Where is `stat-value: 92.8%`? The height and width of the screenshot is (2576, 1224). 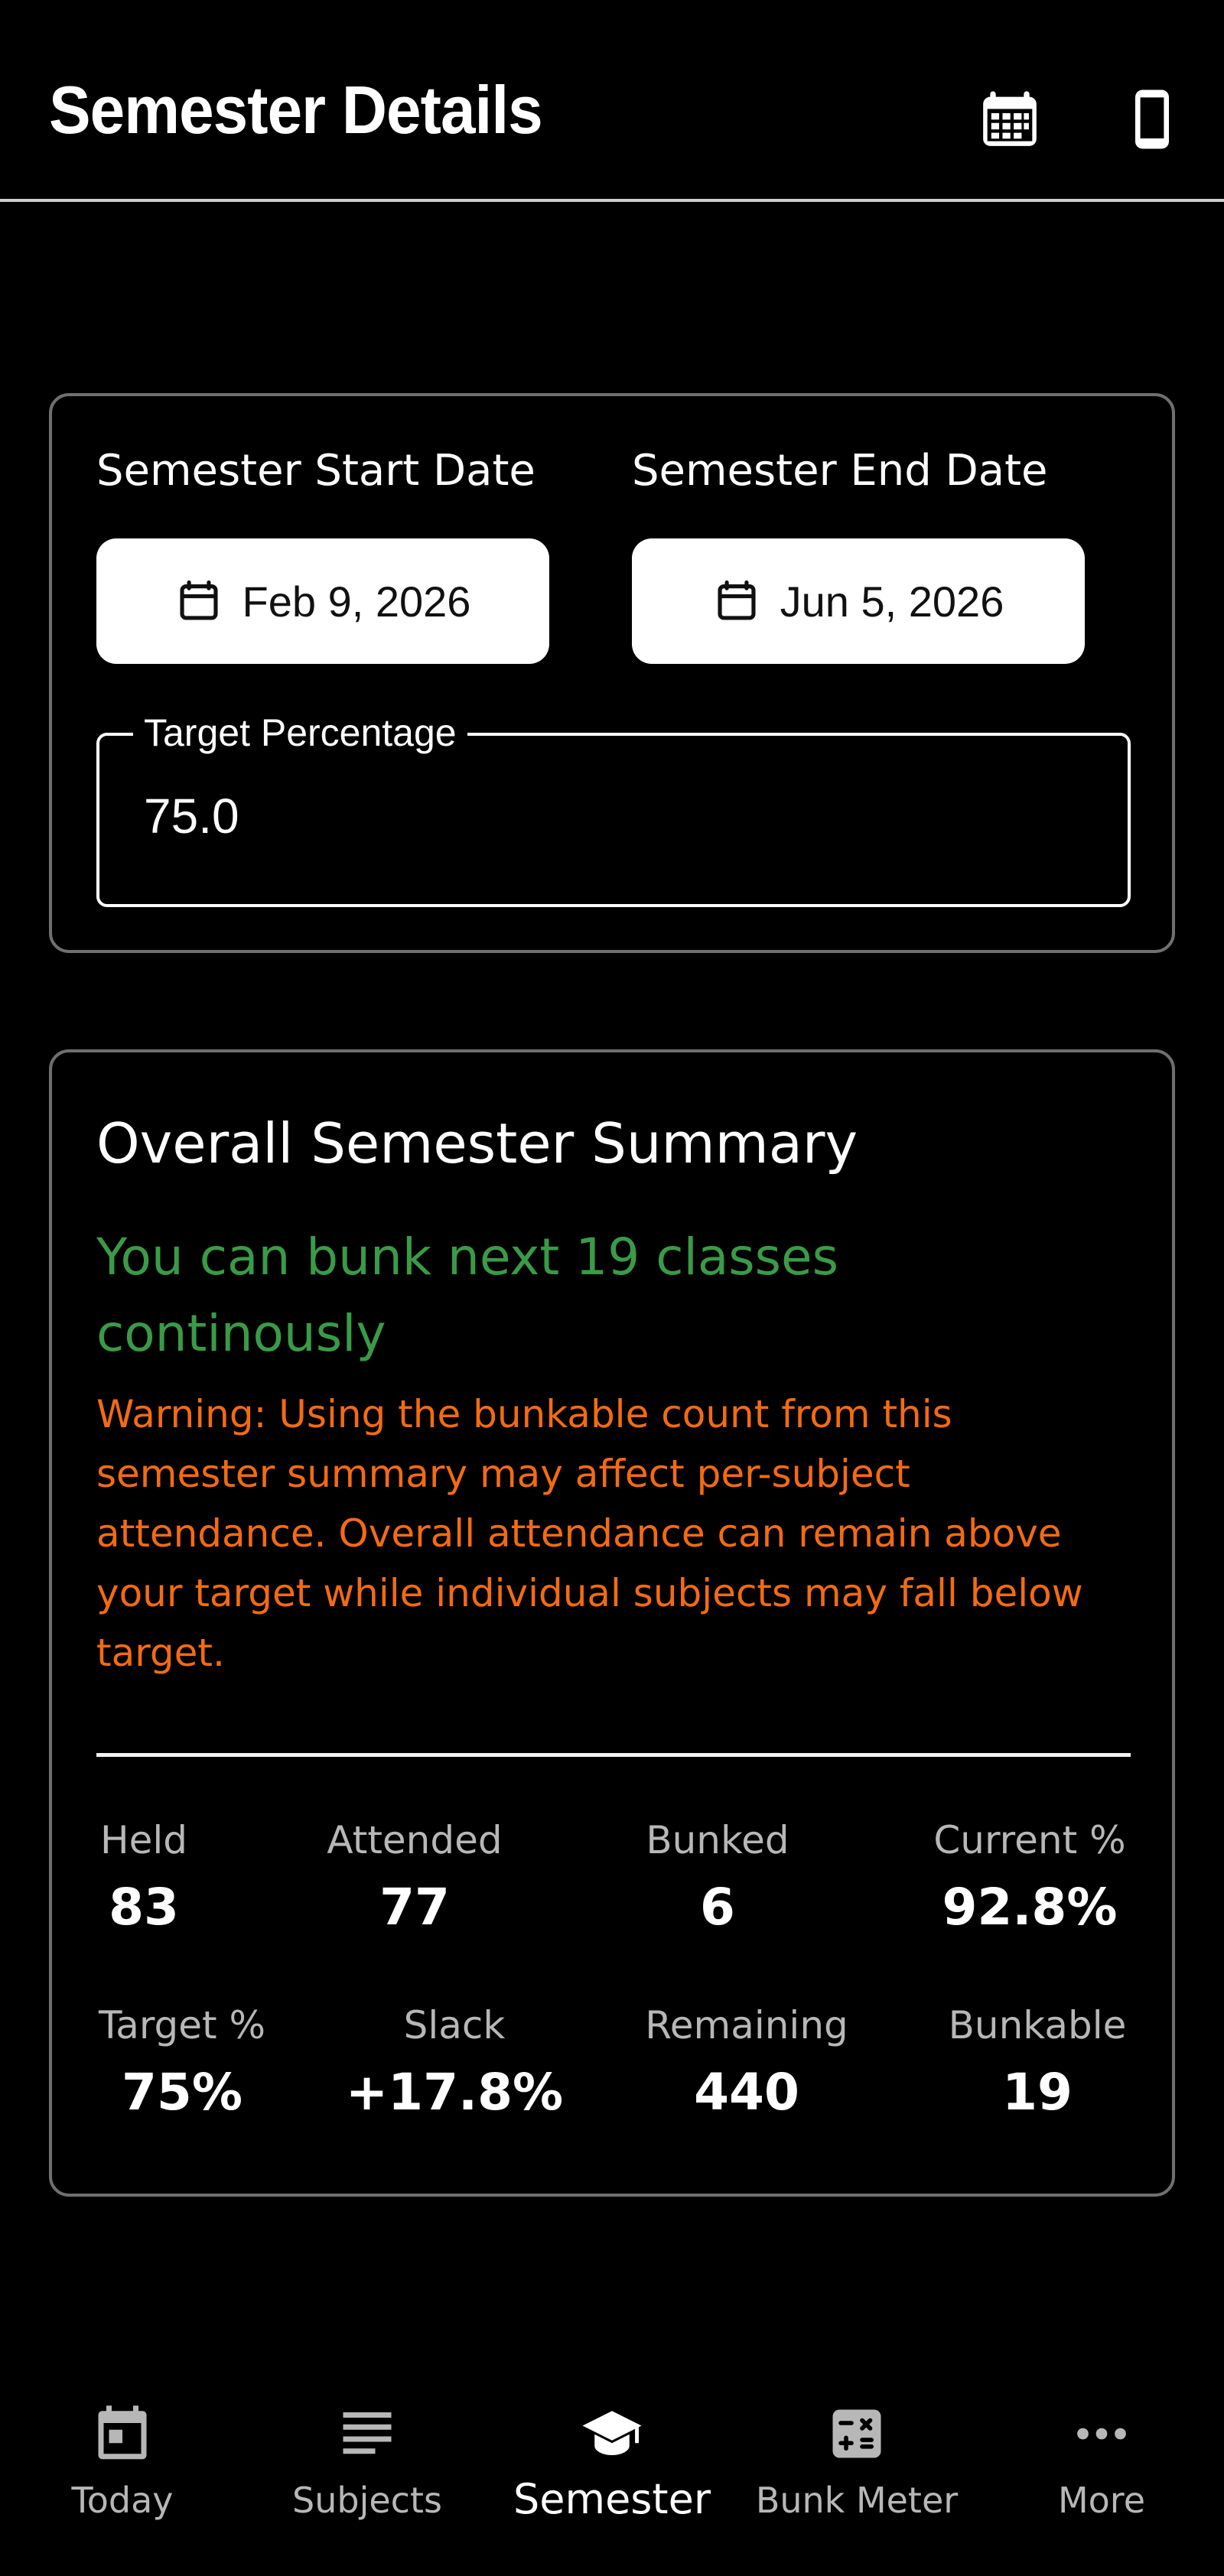 stat-value: 92.8% is located at coordinates (1030, 1907).